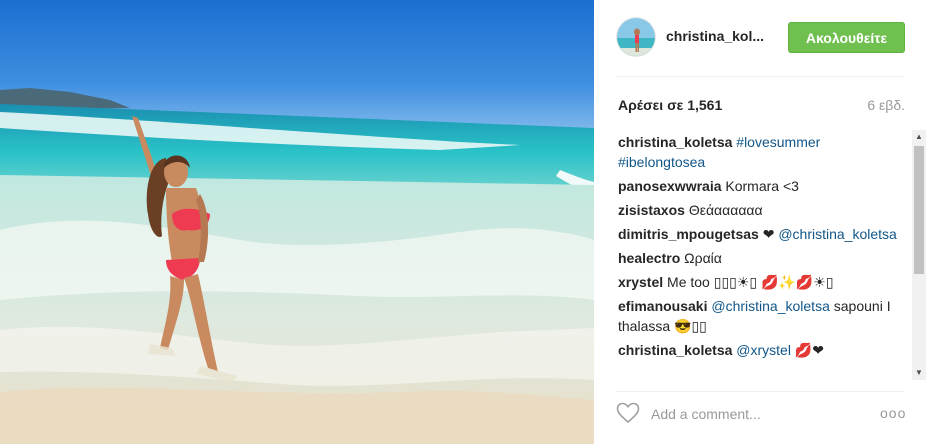 The width and height of the screenshot is (926, 444). What do you see at coordinates (628, 413) in the screenshot?
I see `heart-icon` at bounding box center [628, 413].